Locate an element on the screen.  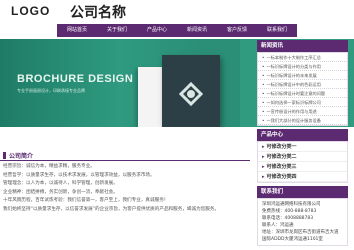
news-section-title: 新闻资讯 is located at coordinates (302, 46).